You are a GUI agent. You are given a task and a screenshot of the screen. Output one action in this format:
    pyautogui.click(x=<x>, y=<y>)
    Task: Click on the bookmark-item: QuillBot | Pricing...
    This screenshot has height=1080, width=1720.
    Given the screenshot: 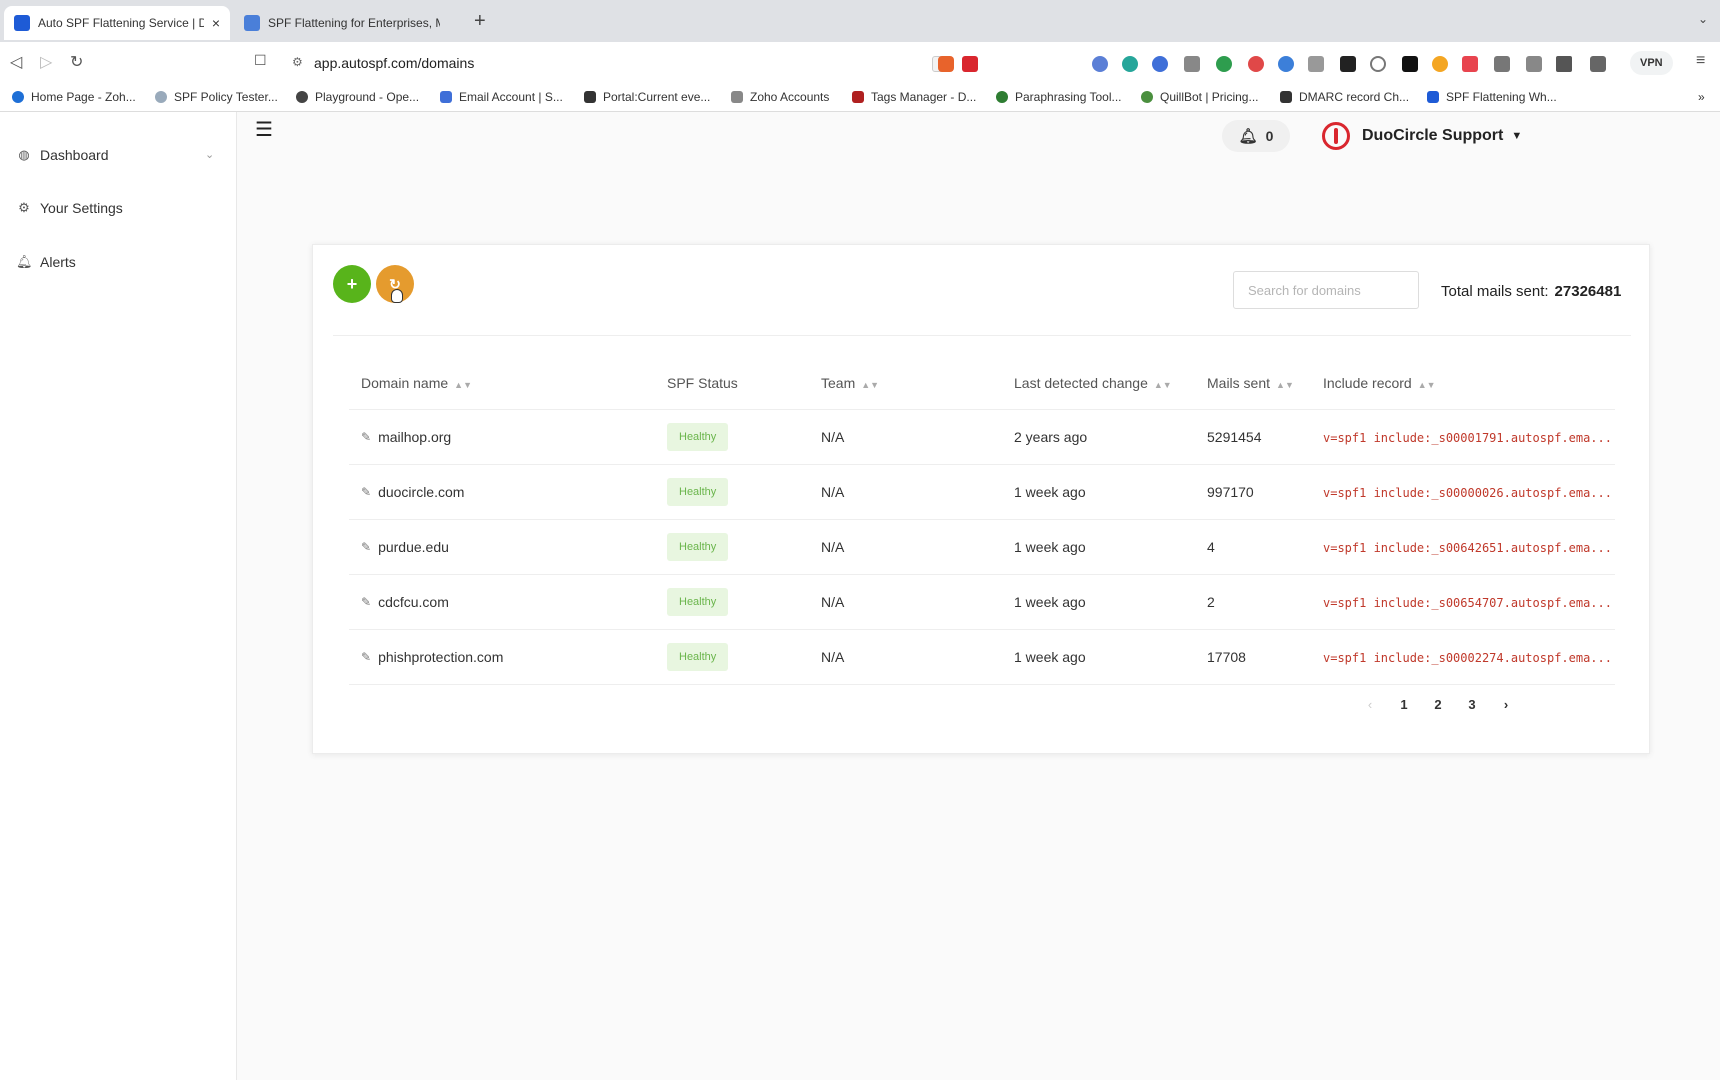 What is the action you would take?
    pyautogui.click(x=1199, y=97)
    